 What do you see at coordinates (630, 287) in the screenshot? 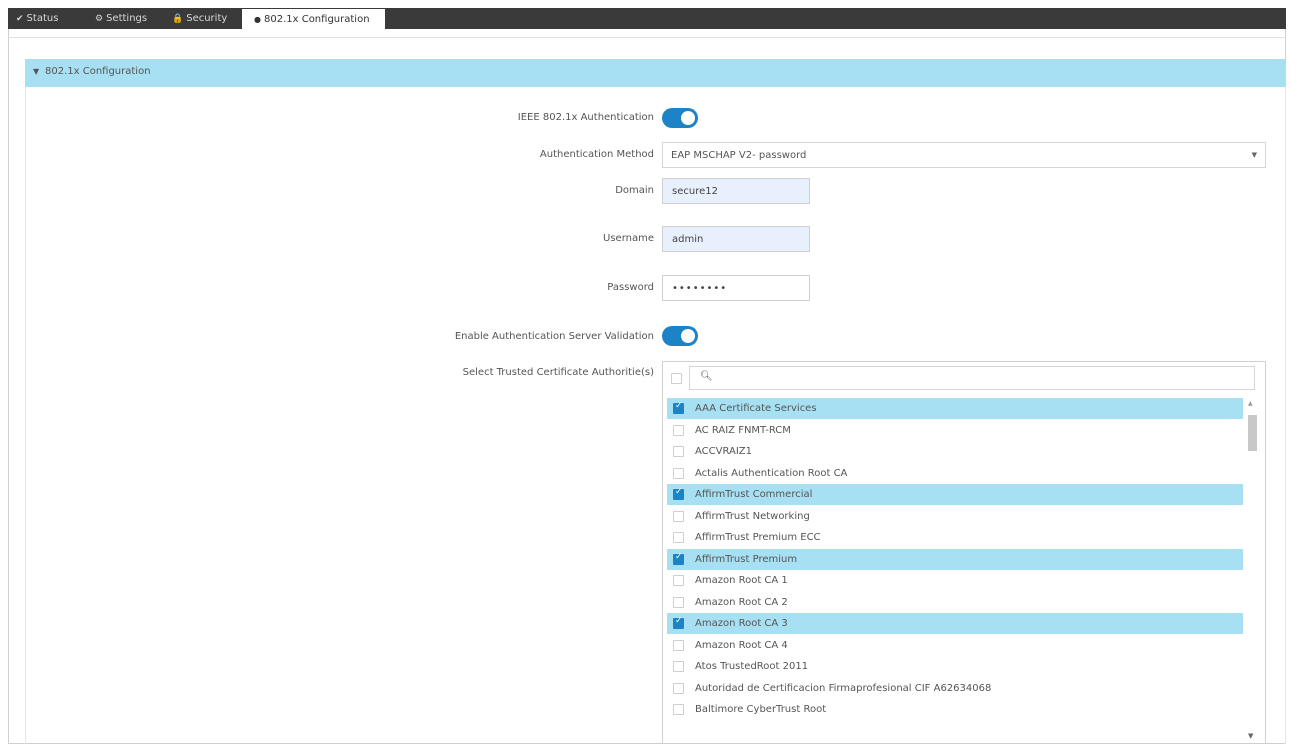
I see `password-label: Password` at bounding box center [630, 287].